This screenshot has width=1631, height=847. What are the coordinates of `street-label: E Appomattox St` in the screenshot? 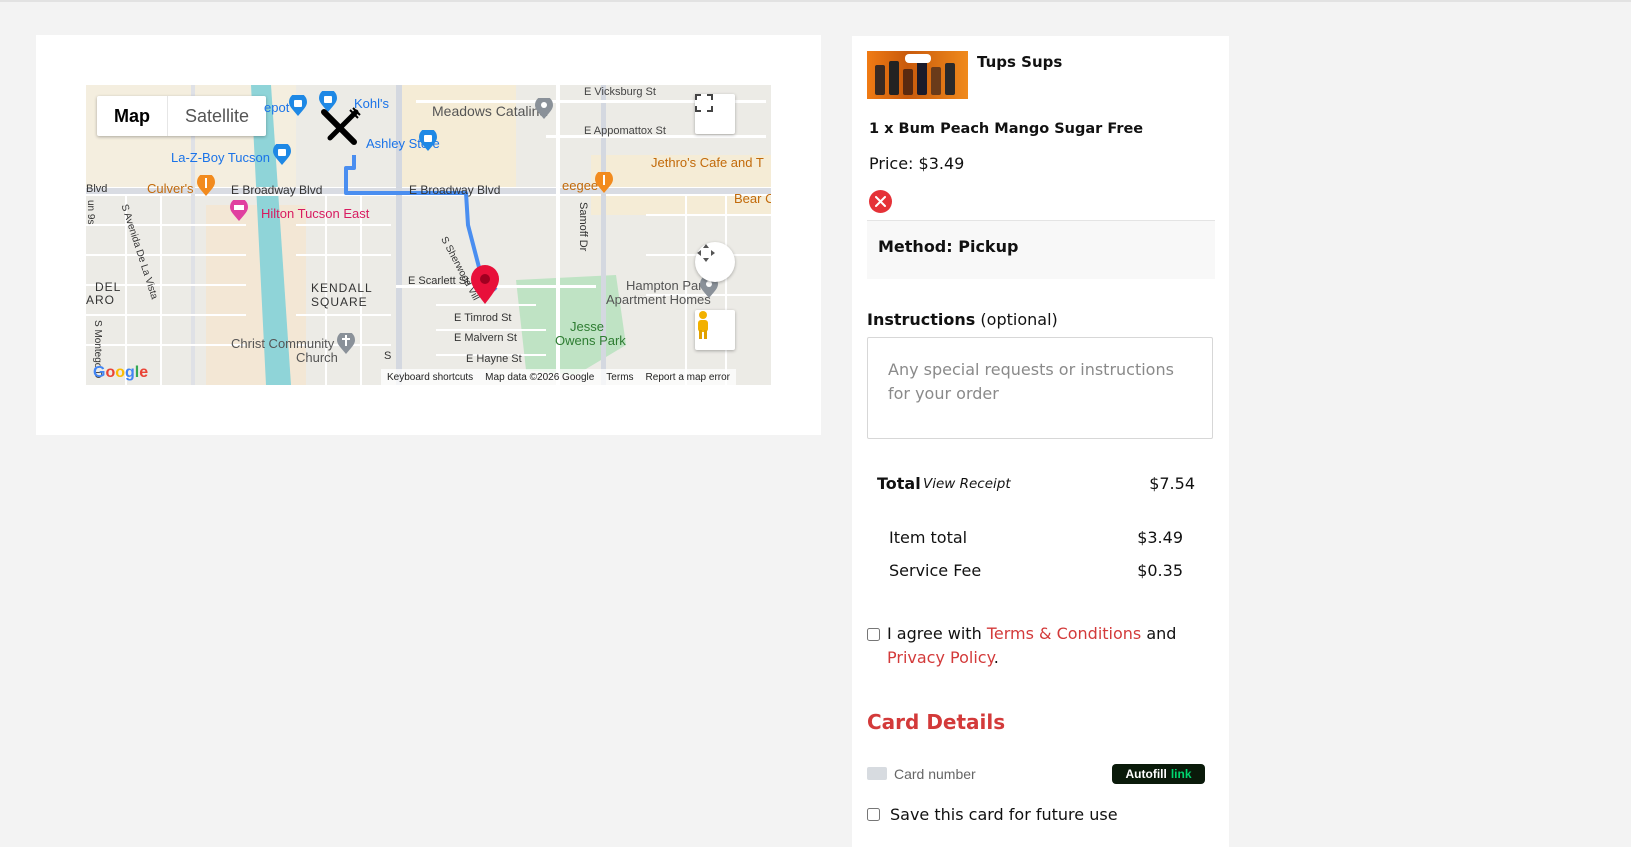 It's located at (625, 131).